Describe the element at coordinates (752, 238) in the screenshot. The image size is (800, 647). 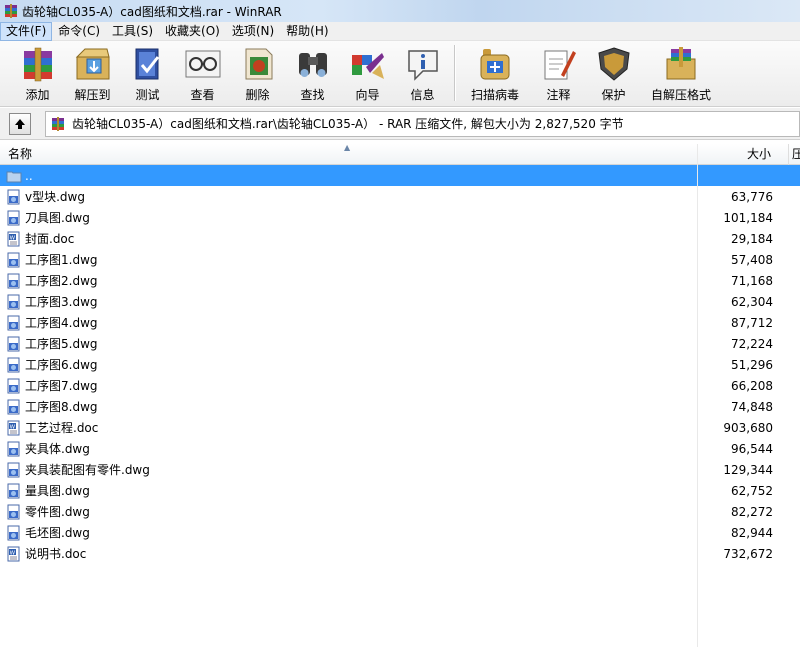
I see `file-size: 29,184` at that location.